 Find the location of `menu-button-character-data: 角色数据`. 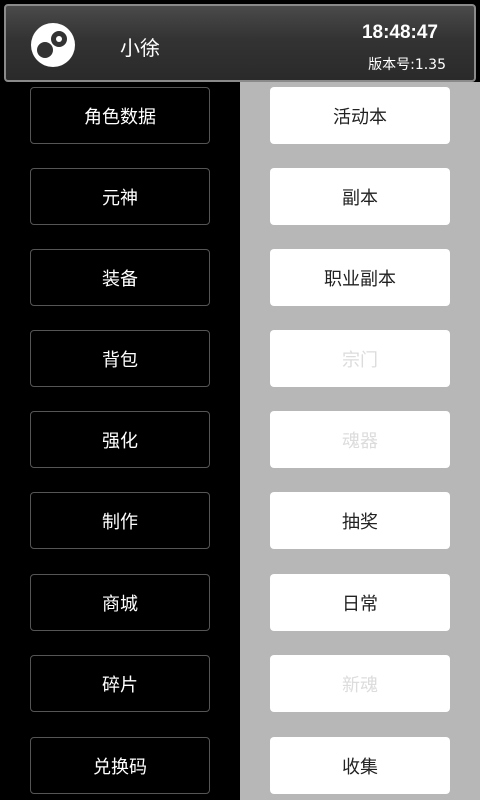

menu-button-character-data: 角色数据 is located at coordinates (120, 115).